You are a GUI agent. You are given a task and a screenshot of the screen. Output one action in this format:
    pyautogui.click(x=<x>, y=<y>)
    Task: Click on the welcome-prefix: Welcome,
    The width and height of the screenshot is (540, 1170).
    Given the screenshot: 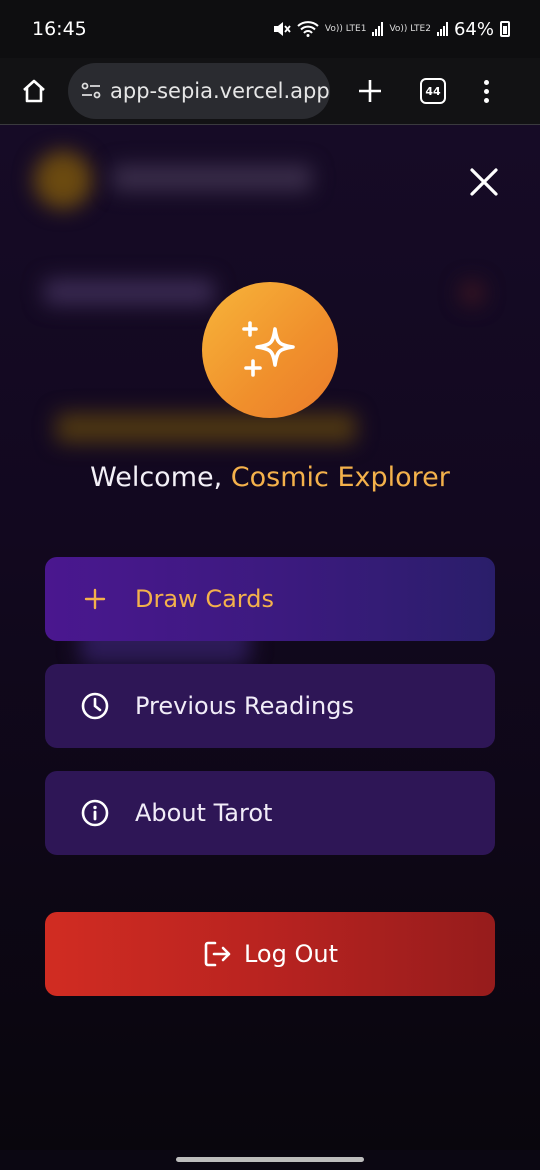 What is the action you would take?
    pyautogui.click(x=160, y=477)
    